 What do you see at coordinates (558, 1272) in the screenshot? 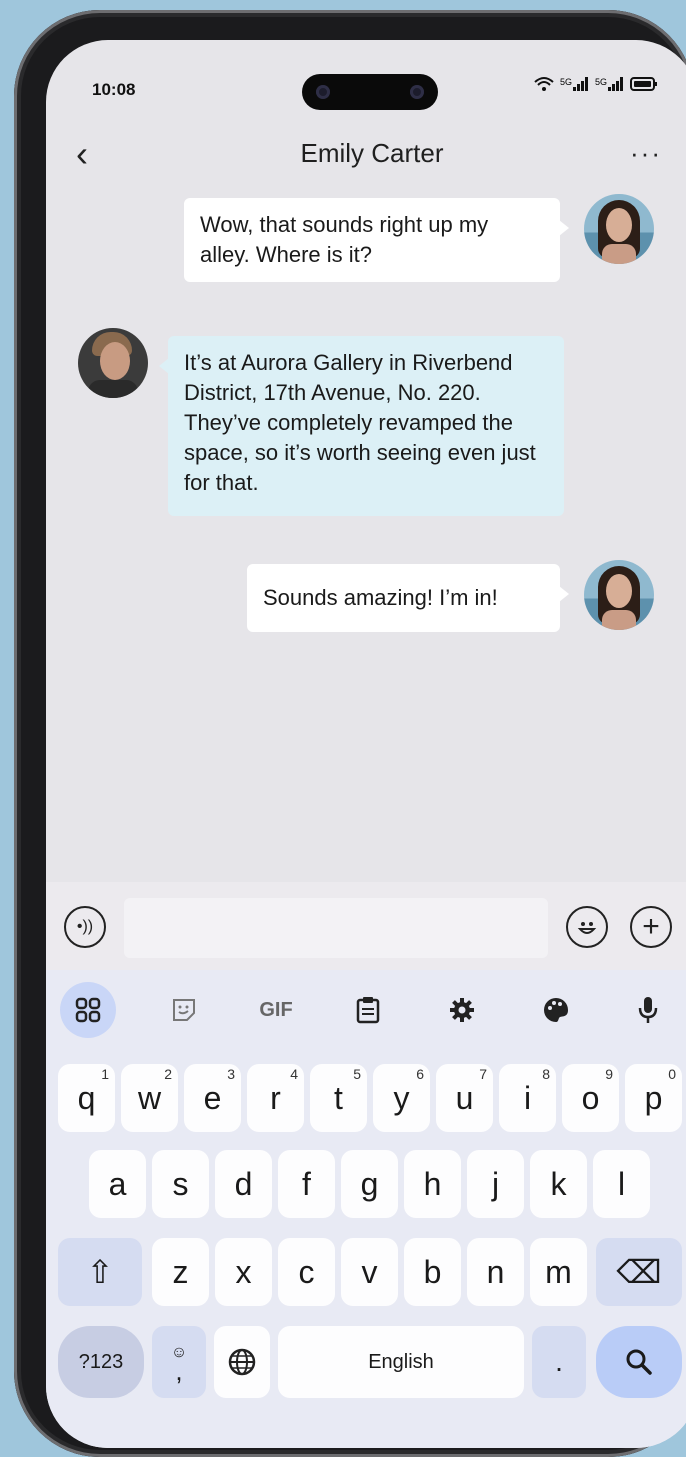
I see `key-m: m` at bounding box center [558, 1272].